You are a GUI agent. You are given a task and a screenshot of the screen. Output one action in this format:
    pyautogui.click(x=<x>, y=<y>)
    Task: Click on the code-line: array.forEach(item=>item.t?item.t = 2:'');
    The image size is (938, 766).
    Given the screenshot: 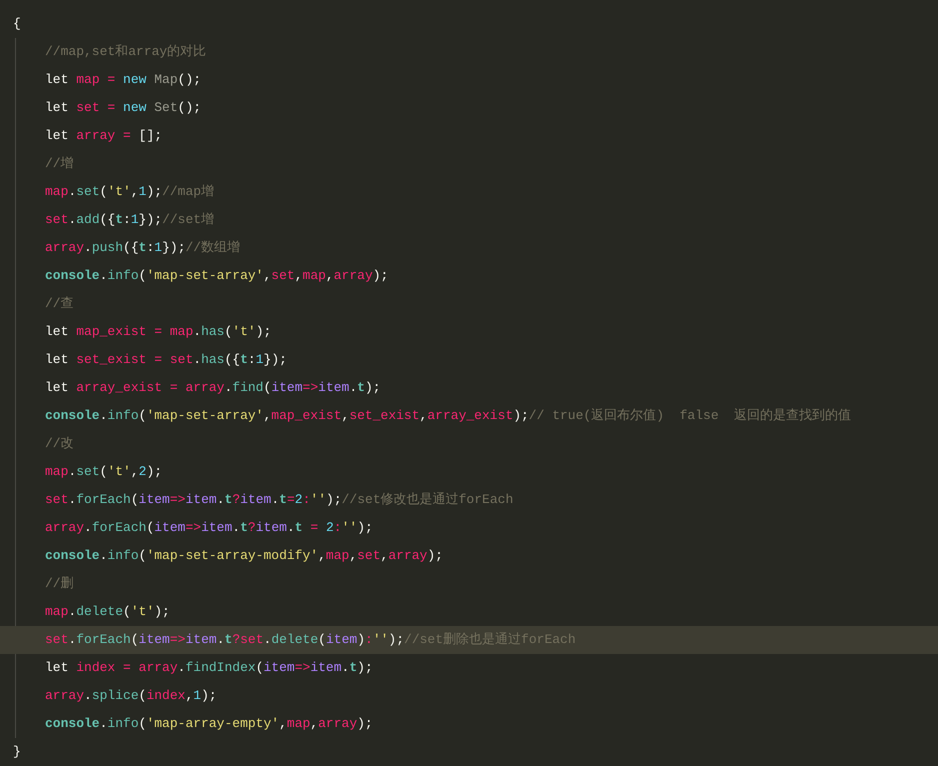 What is the action you would take?
    pyautogui.click(x=209, y=528)
    